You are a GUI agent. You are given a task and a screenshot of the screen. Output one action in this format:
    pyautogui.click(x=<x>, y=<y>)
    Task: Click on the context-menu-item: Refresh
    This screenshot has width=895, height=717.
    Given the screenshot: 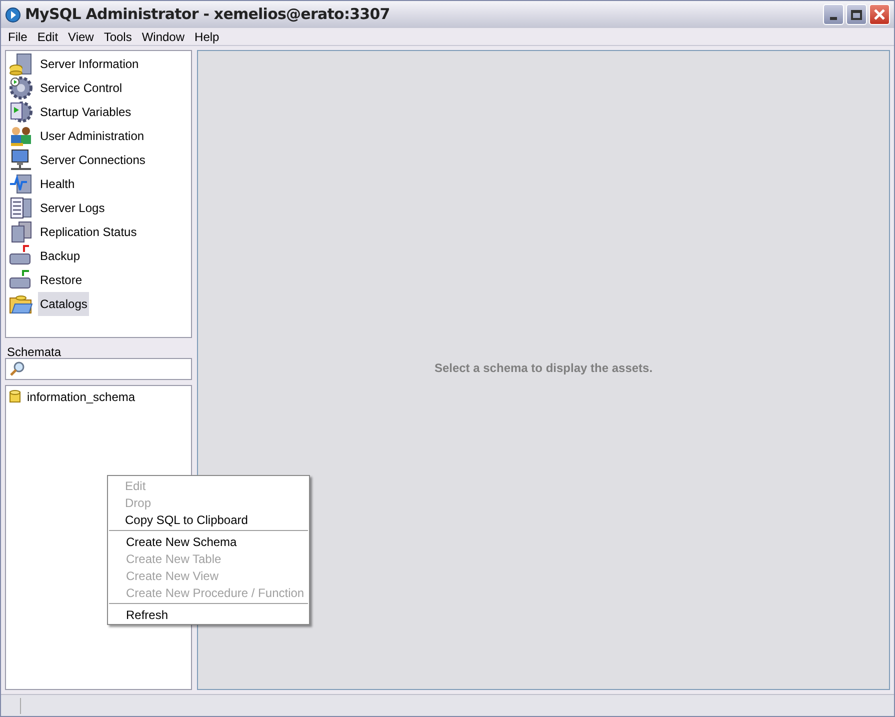 What is the action you would take?
    pyautogui.click(x=208, y=614)
    